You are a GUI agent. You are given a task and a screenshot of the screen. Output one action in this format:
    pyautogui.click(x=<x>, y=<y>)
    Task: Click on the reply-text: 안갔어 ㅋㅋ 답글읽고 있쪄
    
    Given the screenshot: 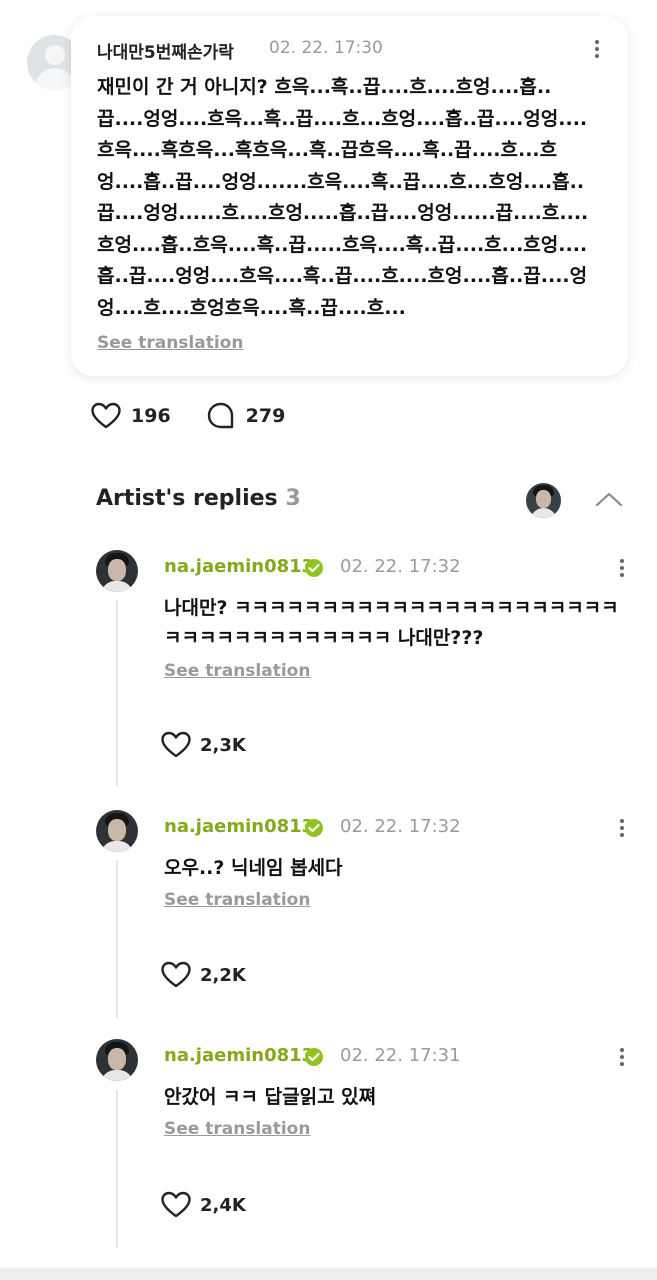 What is the action you would take?
    pyautogui.click(x=270, y=1097)
    